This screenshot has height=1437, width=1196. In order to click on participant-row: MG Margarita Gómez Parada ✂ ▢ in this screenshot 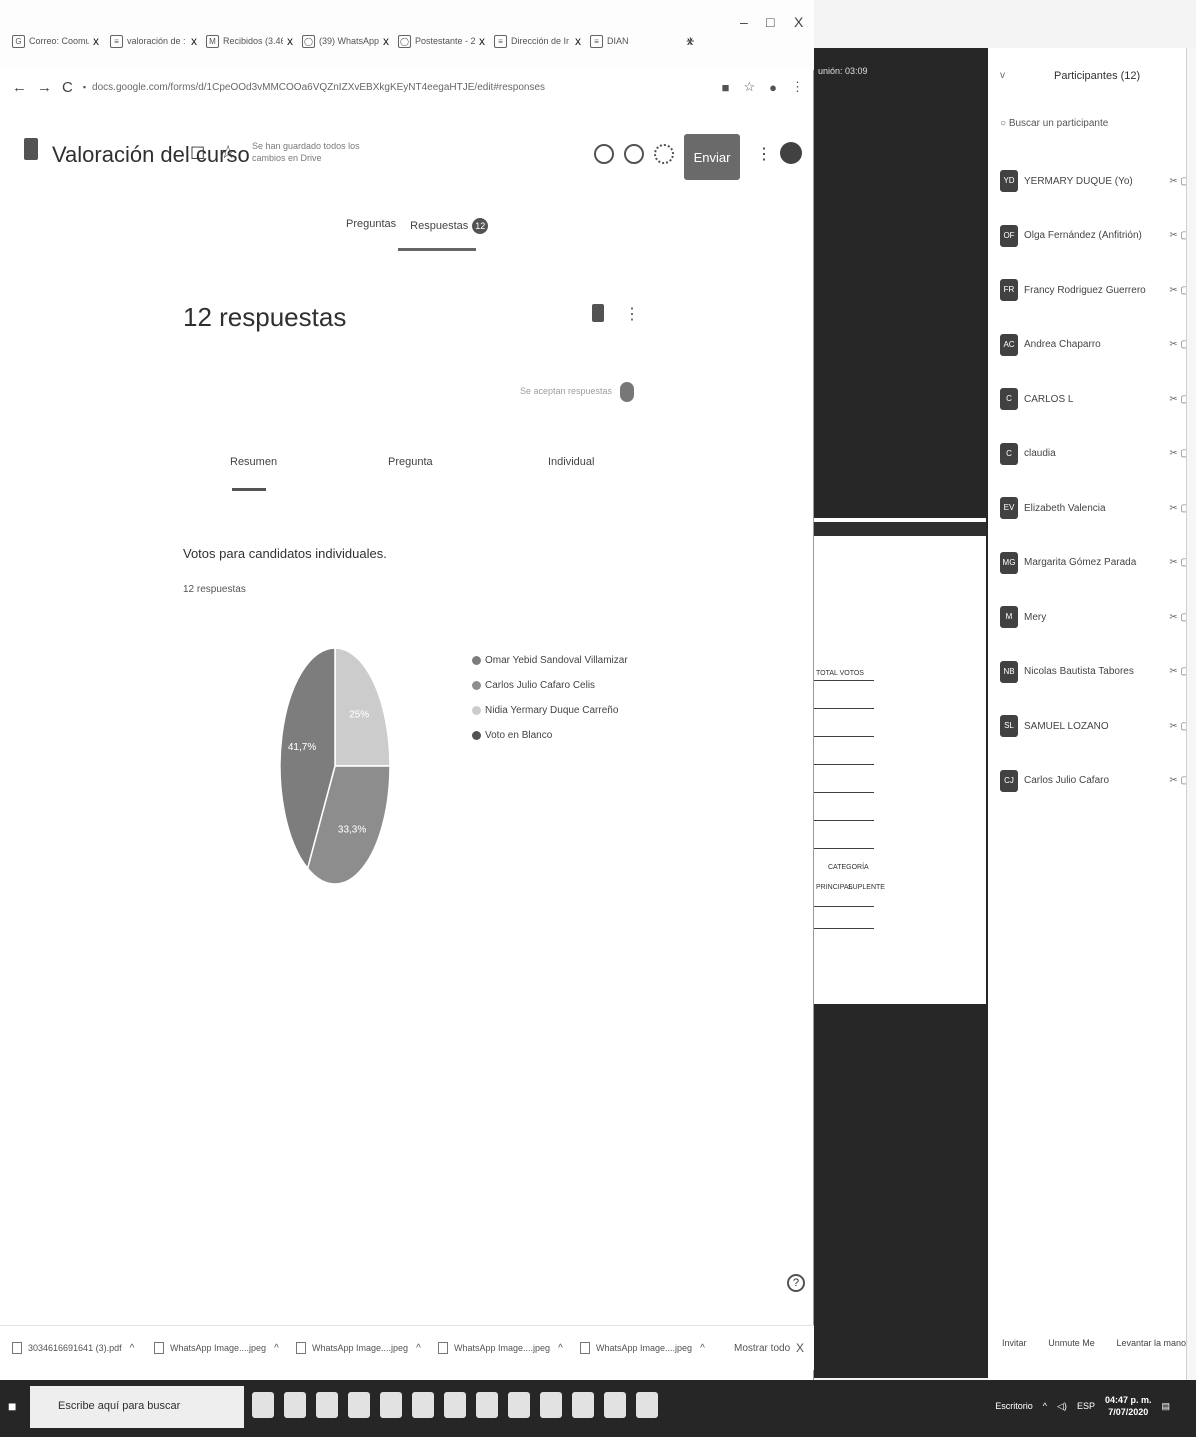, I will do `click(1095, 563)`.